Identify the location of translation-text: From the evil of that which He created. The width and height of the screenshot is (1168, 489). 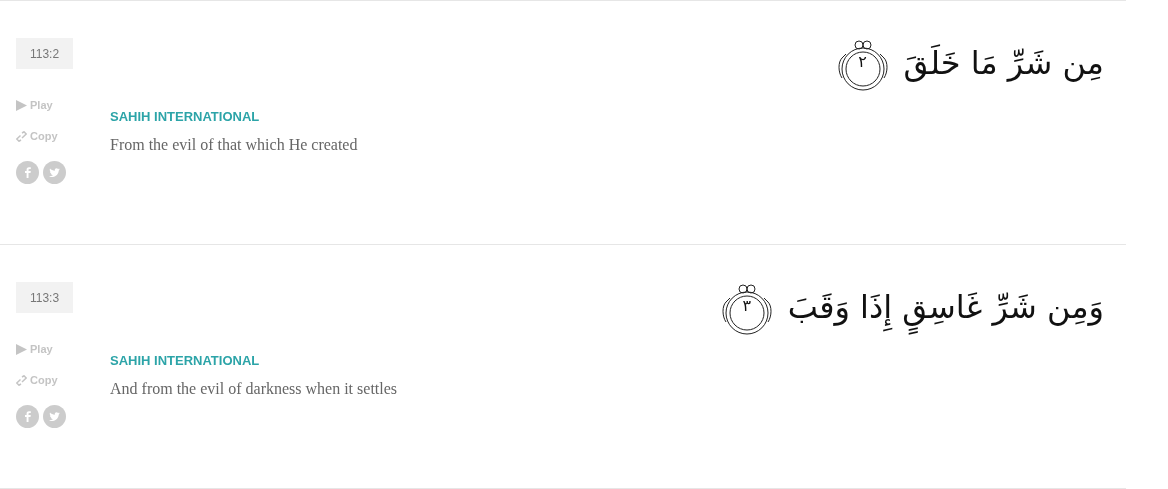
(234, 145).